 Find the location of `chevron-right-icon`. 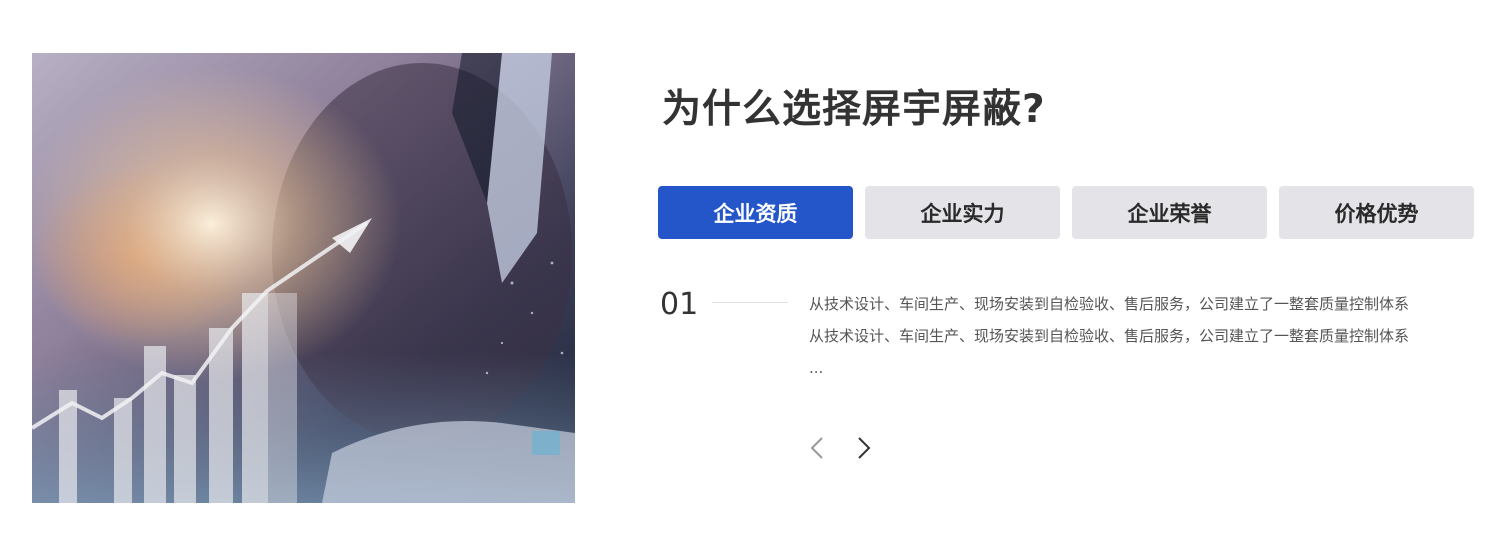

chevron-right-icon is located at coordinates (864, 448).